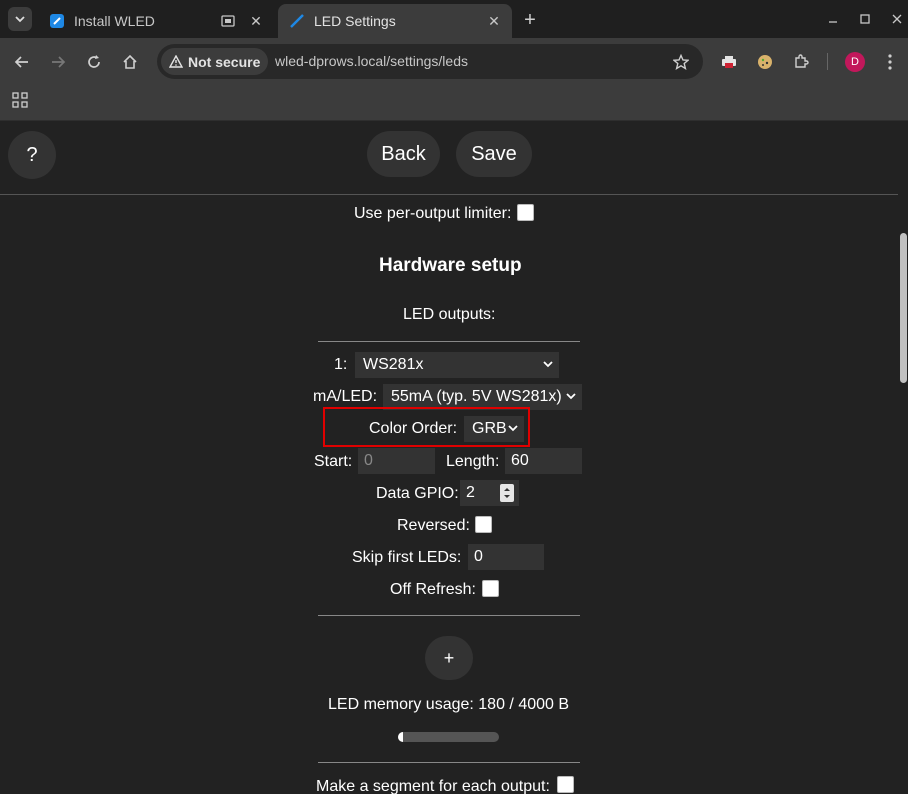 Image resolution: width=908 pixels, height=794 pixels. Describe the element at coordinates (176, 61) in the screenshot. I see `warning-icon` at that location.